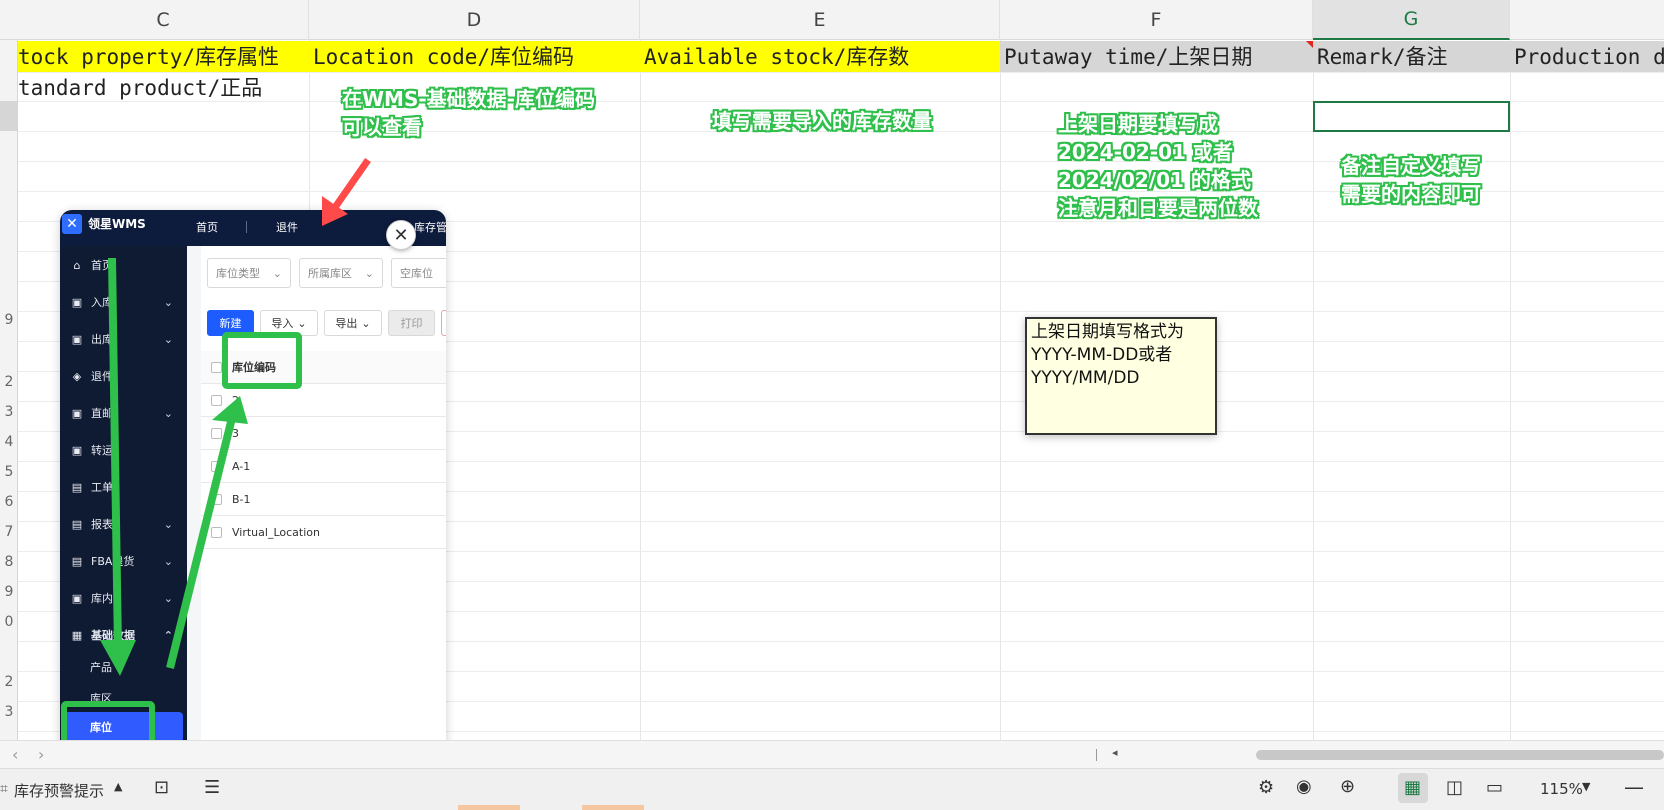 This screenshot has width=1664, height=810. Describe the element at coordinates (9, 622) in the screenshot. I see `row-number: 0` at that location.